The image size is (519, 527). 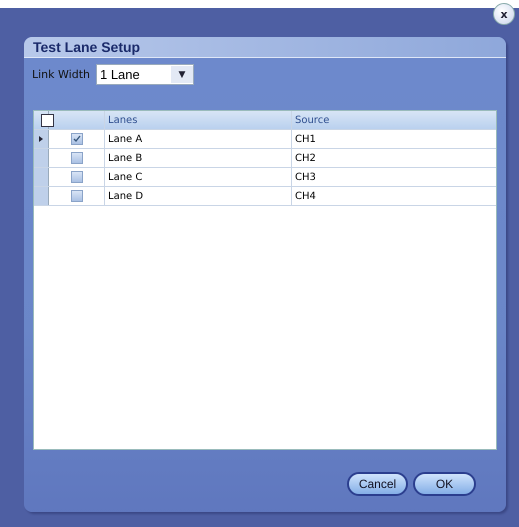 I want to click on column-header: Lanes, so click(x=198, y=120).